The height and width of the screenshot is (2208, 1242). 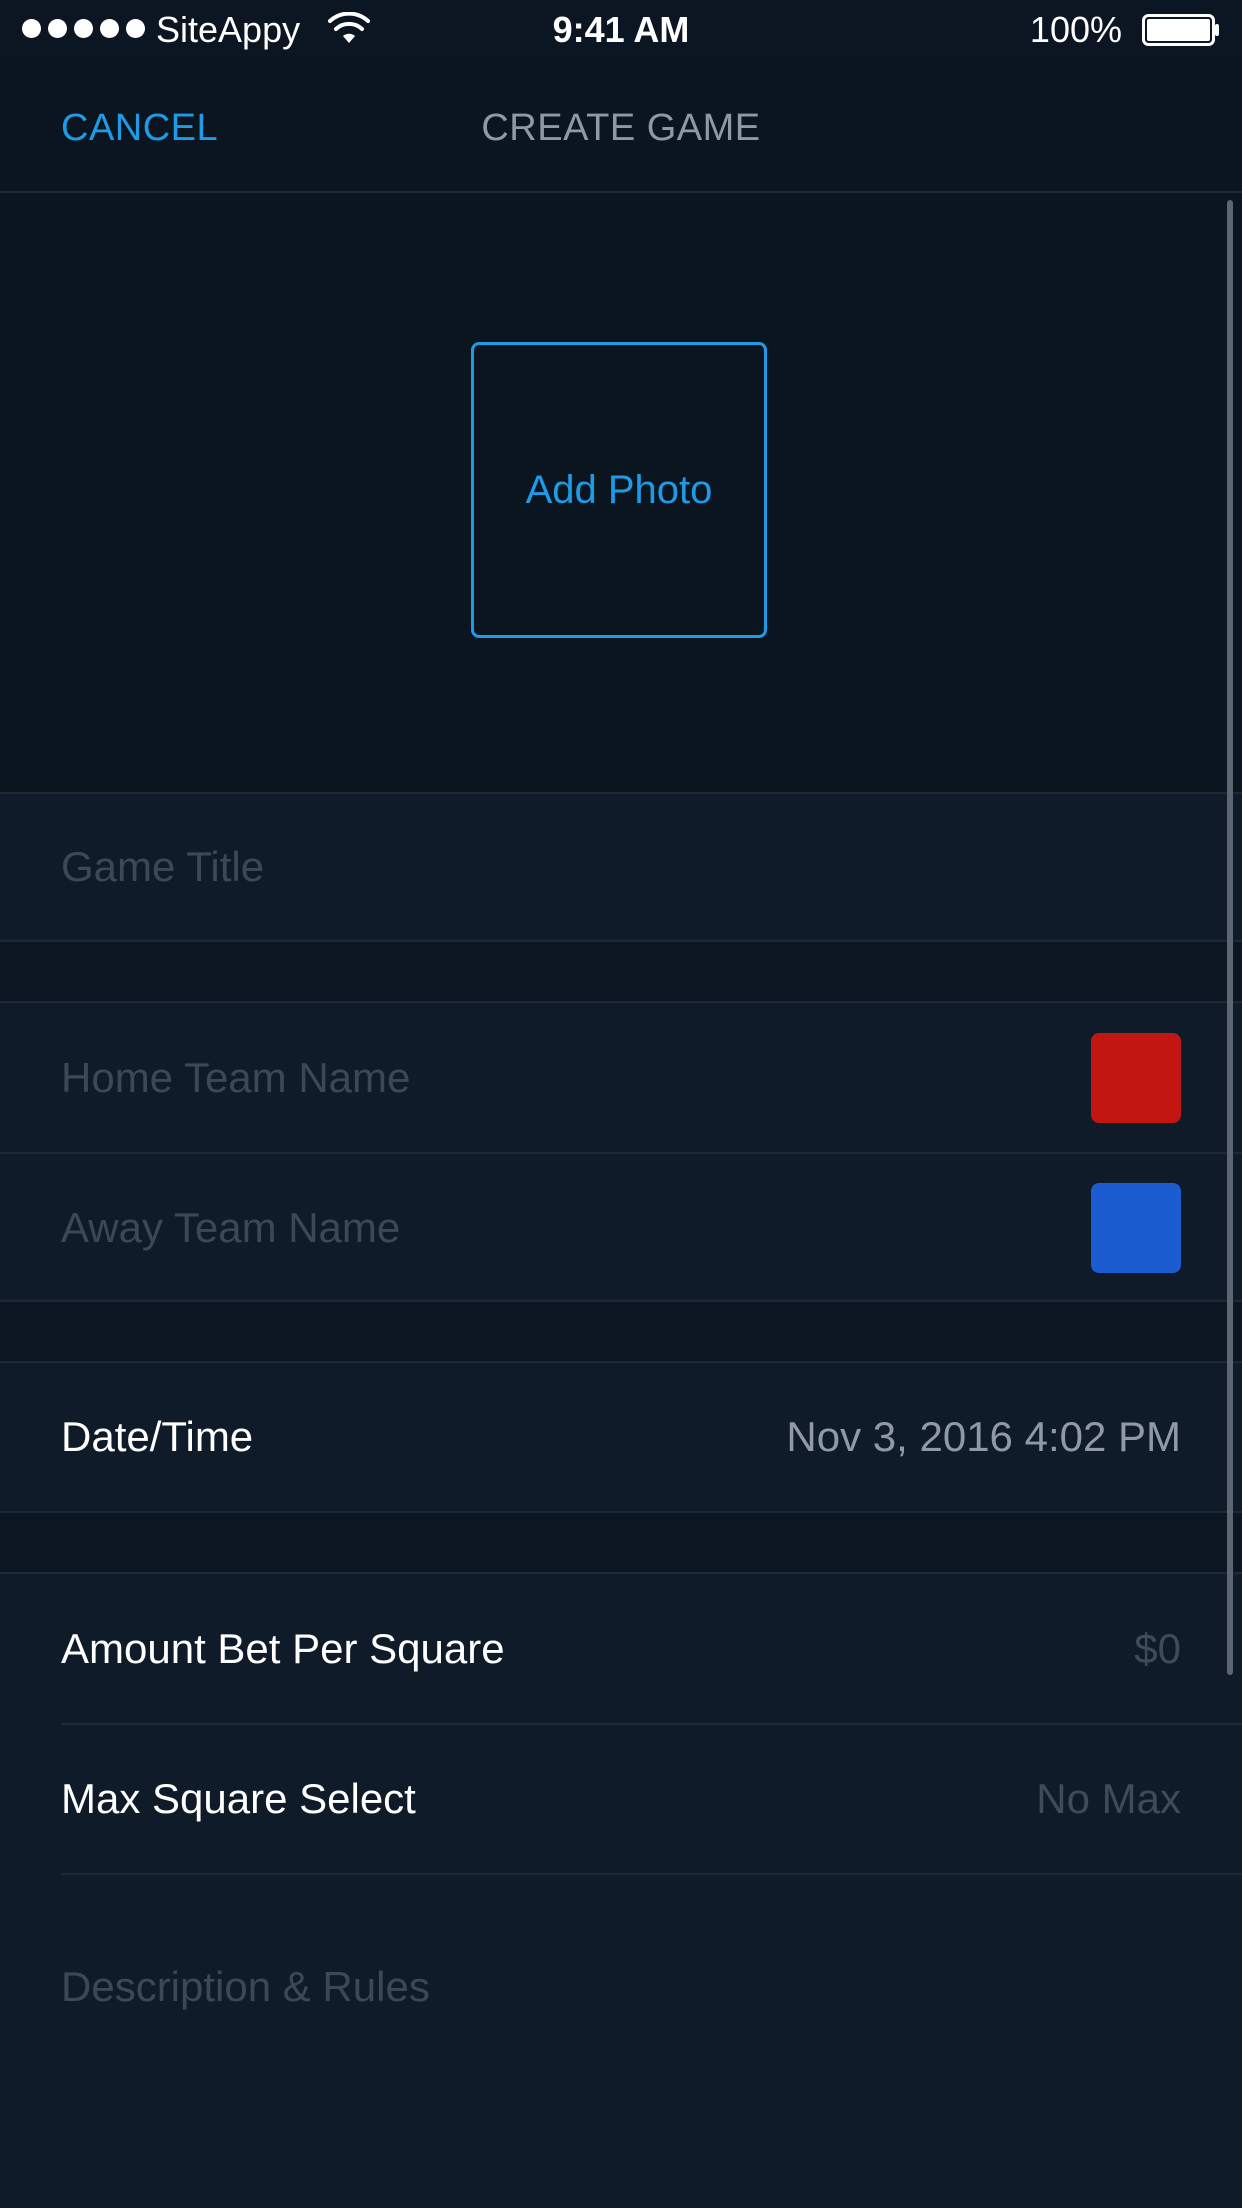 What do you see at coordinates (621, 30) in the screenshot?
I see `status-bar: SiteAppy 9:41 AM 100%` at bounding box center [621, 30].